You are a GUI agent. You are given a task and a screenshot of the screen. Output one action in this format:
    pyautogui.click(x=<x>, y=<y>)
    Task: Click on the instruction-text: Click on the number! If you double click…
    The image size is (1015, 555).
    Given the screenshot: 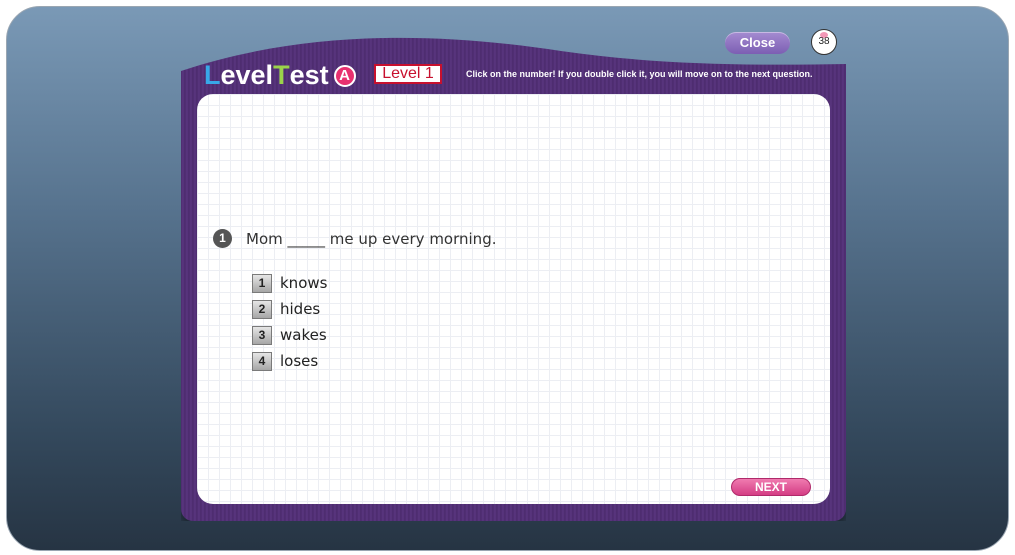 What is the action you would take?
    pyautogui.click(x=639, y=74)
    